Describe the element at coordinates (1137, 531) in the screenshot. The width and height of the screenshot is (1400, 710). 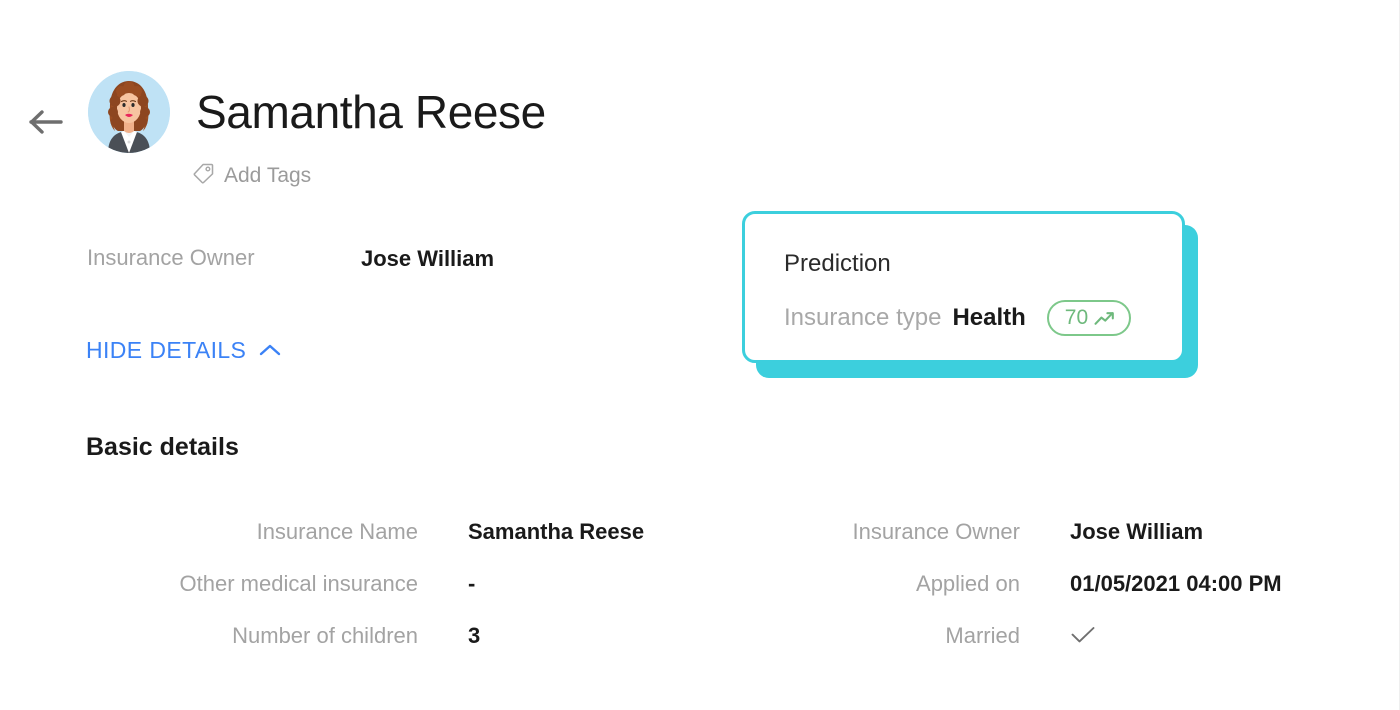
I see `detail-value: Jose William` at that location.